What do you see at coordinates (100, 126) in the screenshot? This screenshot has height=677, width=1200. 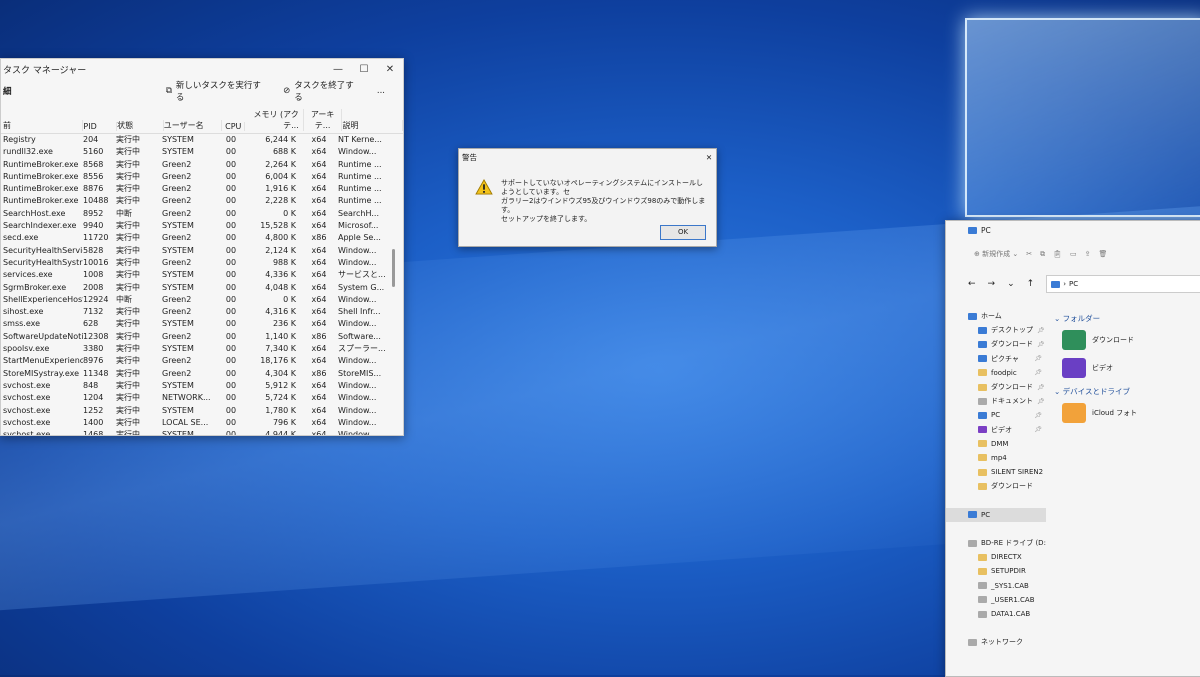 I see `column-header: PID` at bounding box center [100, 126].